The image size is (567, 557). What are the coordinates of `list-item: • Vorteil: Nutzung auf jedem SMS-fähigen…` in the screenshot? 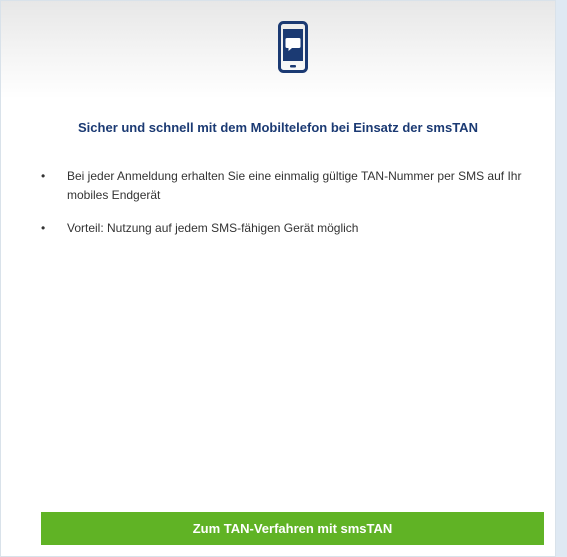 It's located at (291, 228).